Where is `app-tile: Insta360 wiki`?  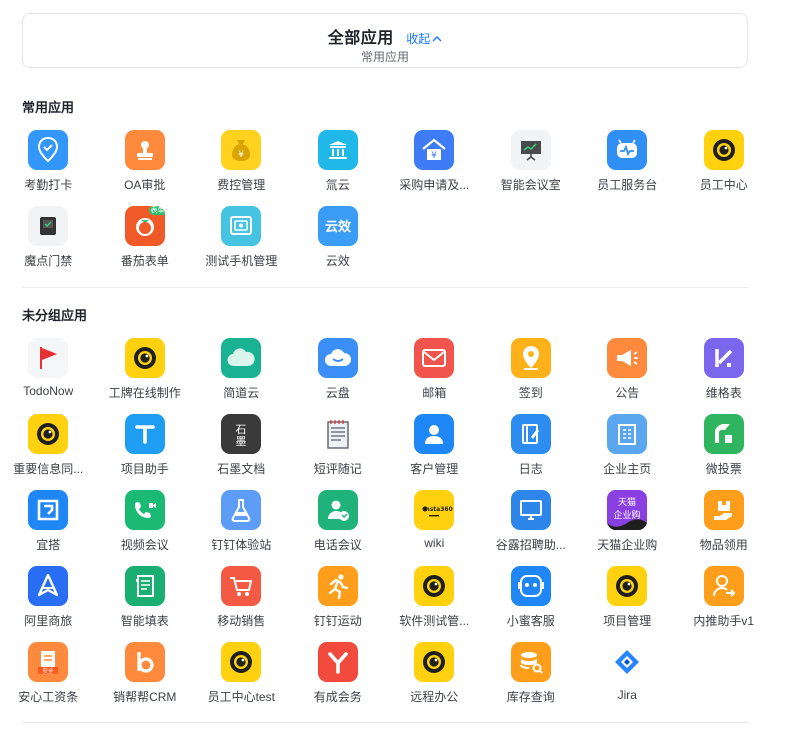 app-tile: Insta360 wiki is located at coordinates (434, 524).